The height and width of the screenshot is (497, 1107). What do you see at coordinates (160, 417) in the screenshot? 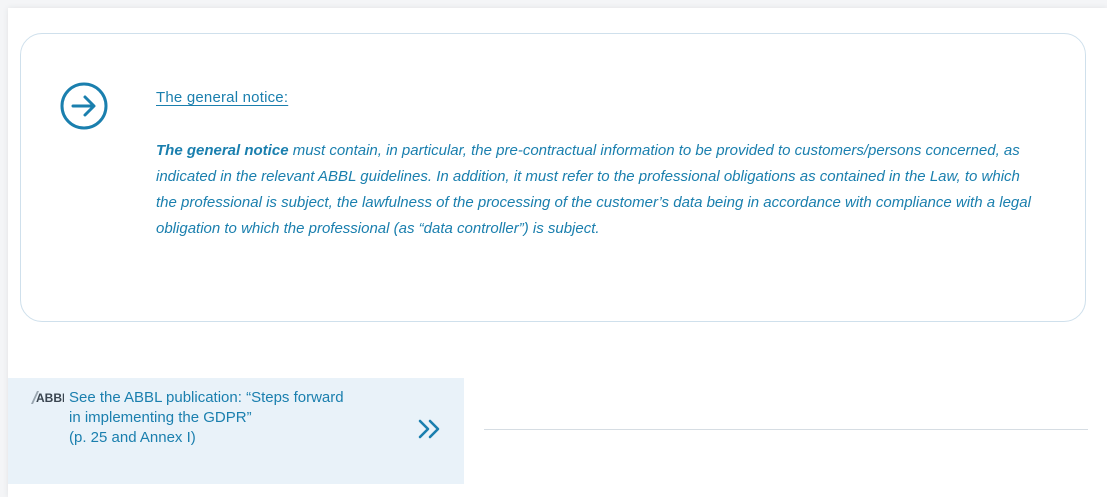
I see `publication-line-2: in implementing the GDPR”` at bounding box center [160, 417].